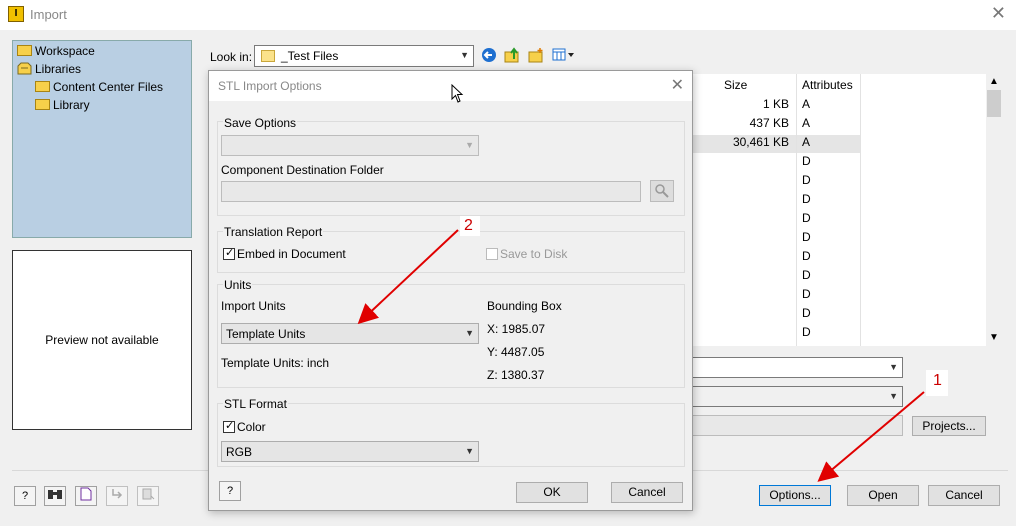  Describe the element at coordinates (230, 491) in the screenshot. I see `dialog-help-icon: ?` at that location.